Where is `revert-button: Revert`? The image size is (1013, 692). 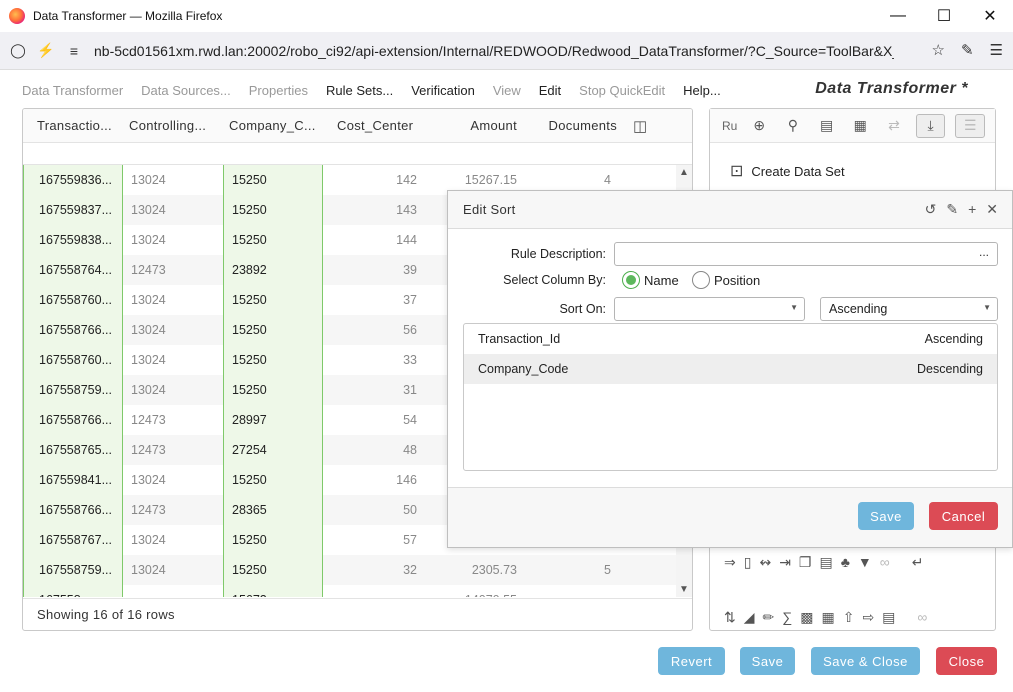
revert-button: Revert is located at coordinates (691, 661).